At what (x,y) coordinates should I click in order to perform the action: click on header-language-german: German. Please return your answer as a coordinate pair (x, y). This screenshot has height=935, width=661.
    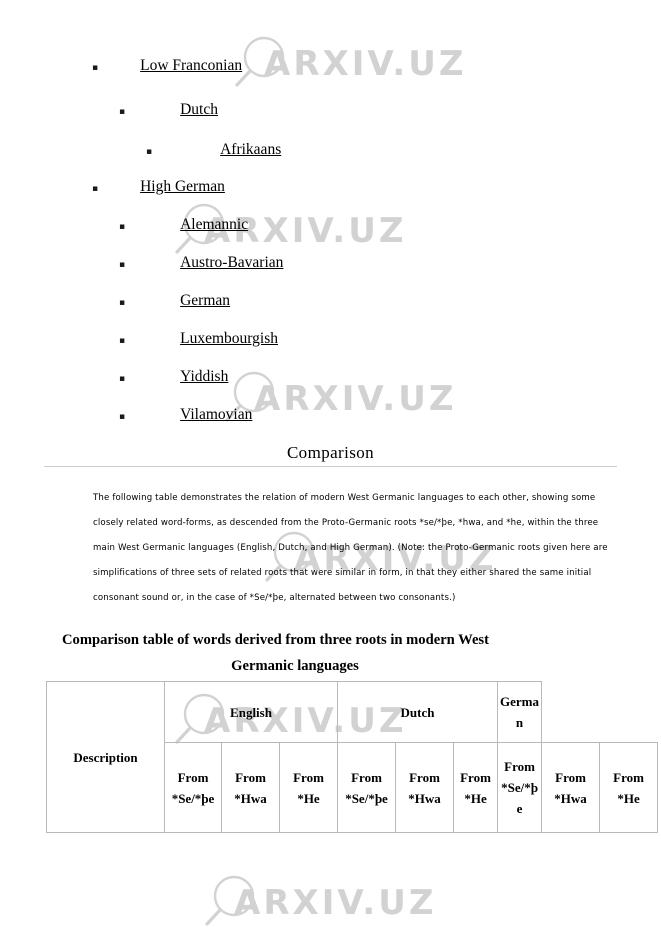
    Looking at the image, I should click on (520, 712).